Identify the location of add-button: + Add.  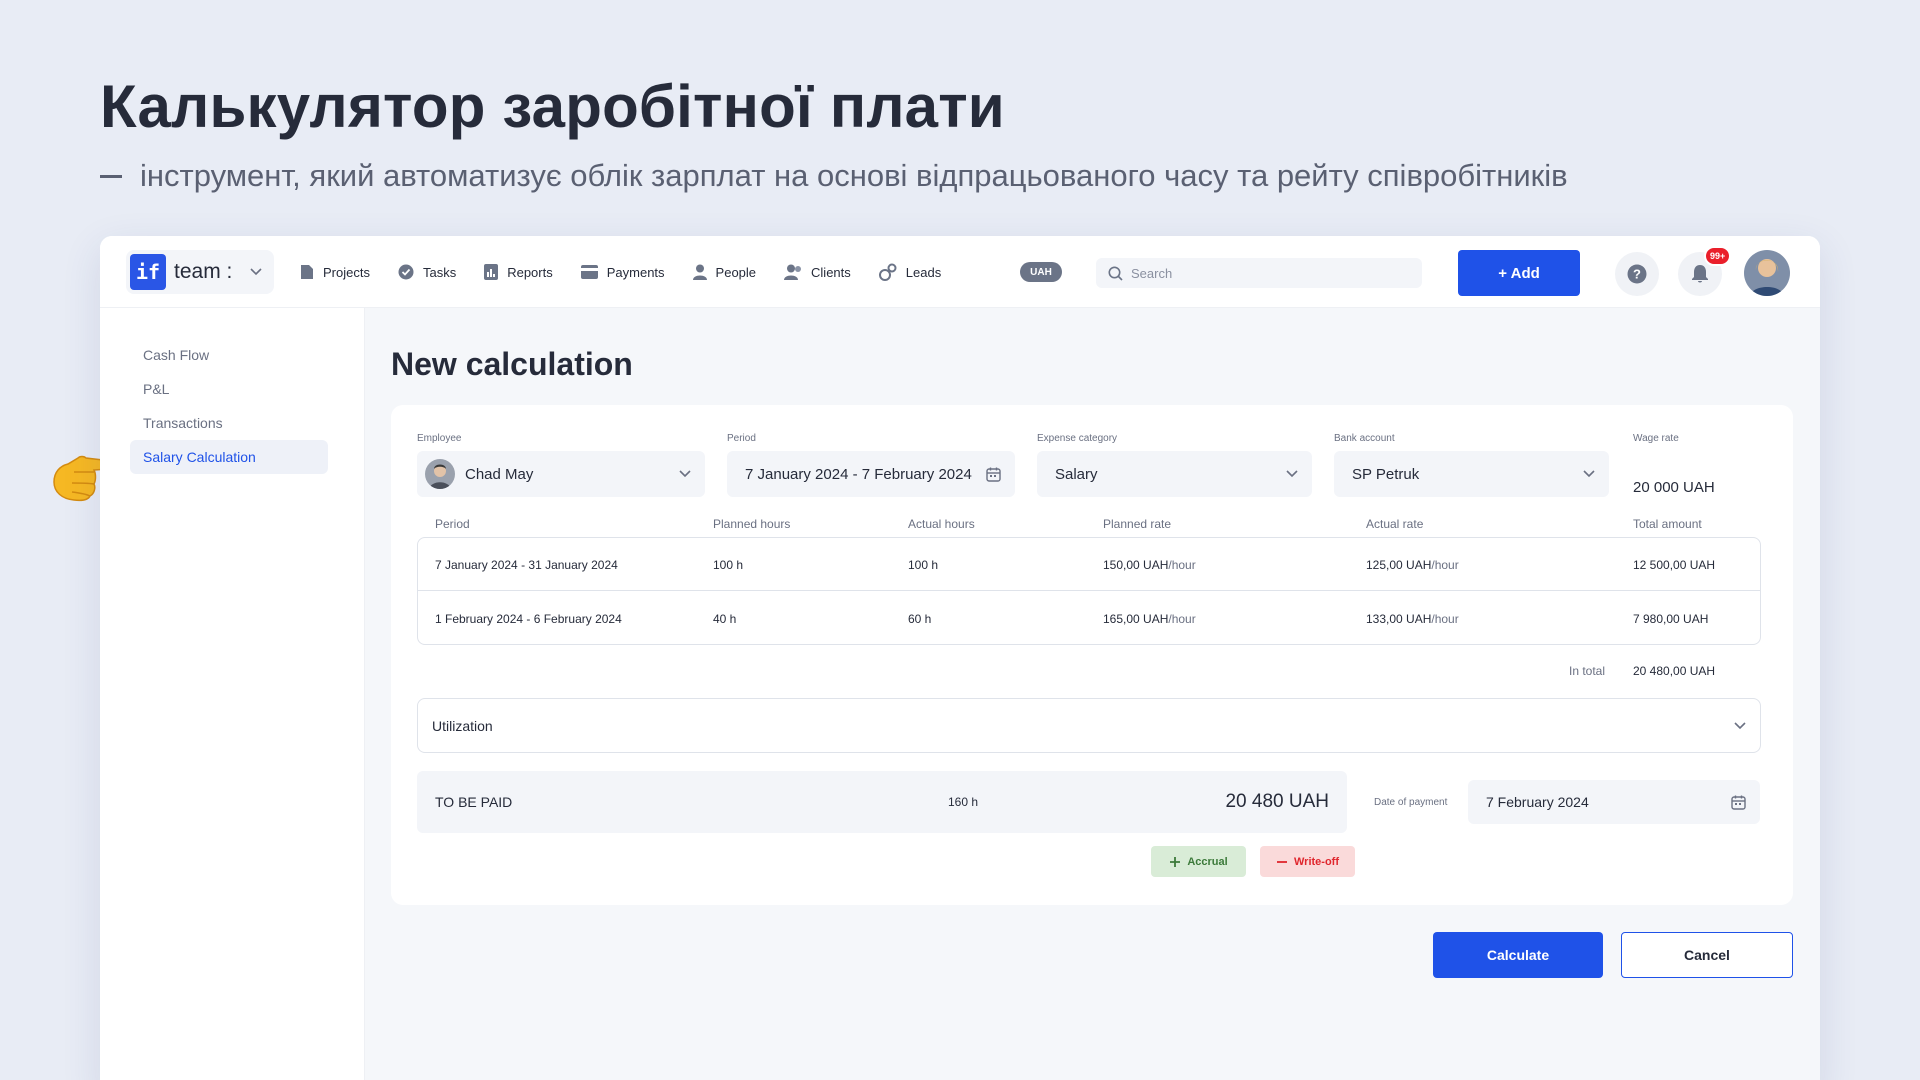
(1519, 273).